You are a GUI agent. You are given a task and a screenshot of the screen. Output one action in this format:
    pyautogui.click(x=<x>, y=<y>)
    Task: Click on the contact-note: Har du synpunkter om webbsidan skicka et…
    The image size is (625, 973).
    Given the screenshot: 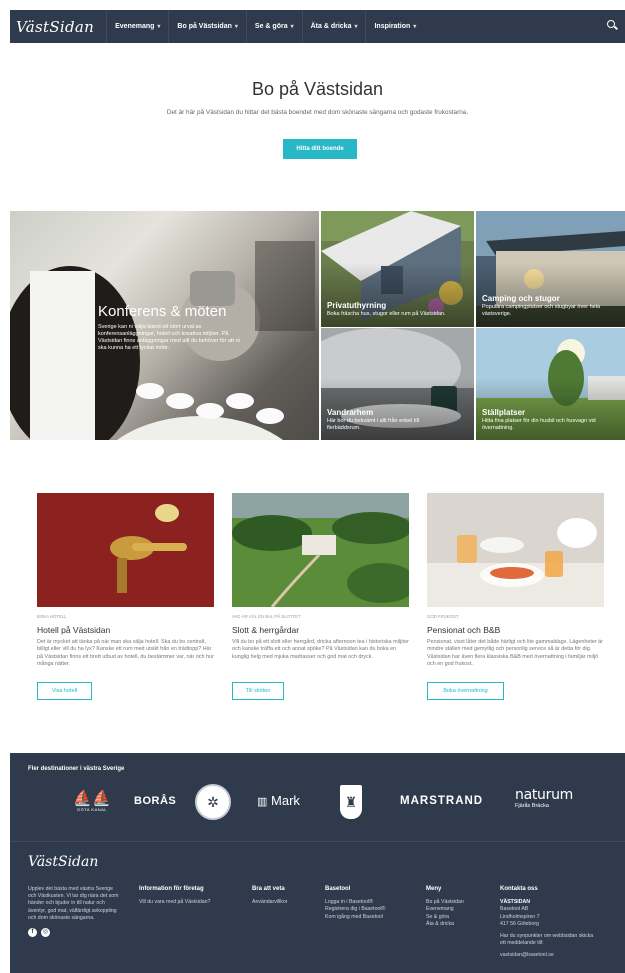 What is the action you would take?
    pyautogui.click(x=547, y=940)
    